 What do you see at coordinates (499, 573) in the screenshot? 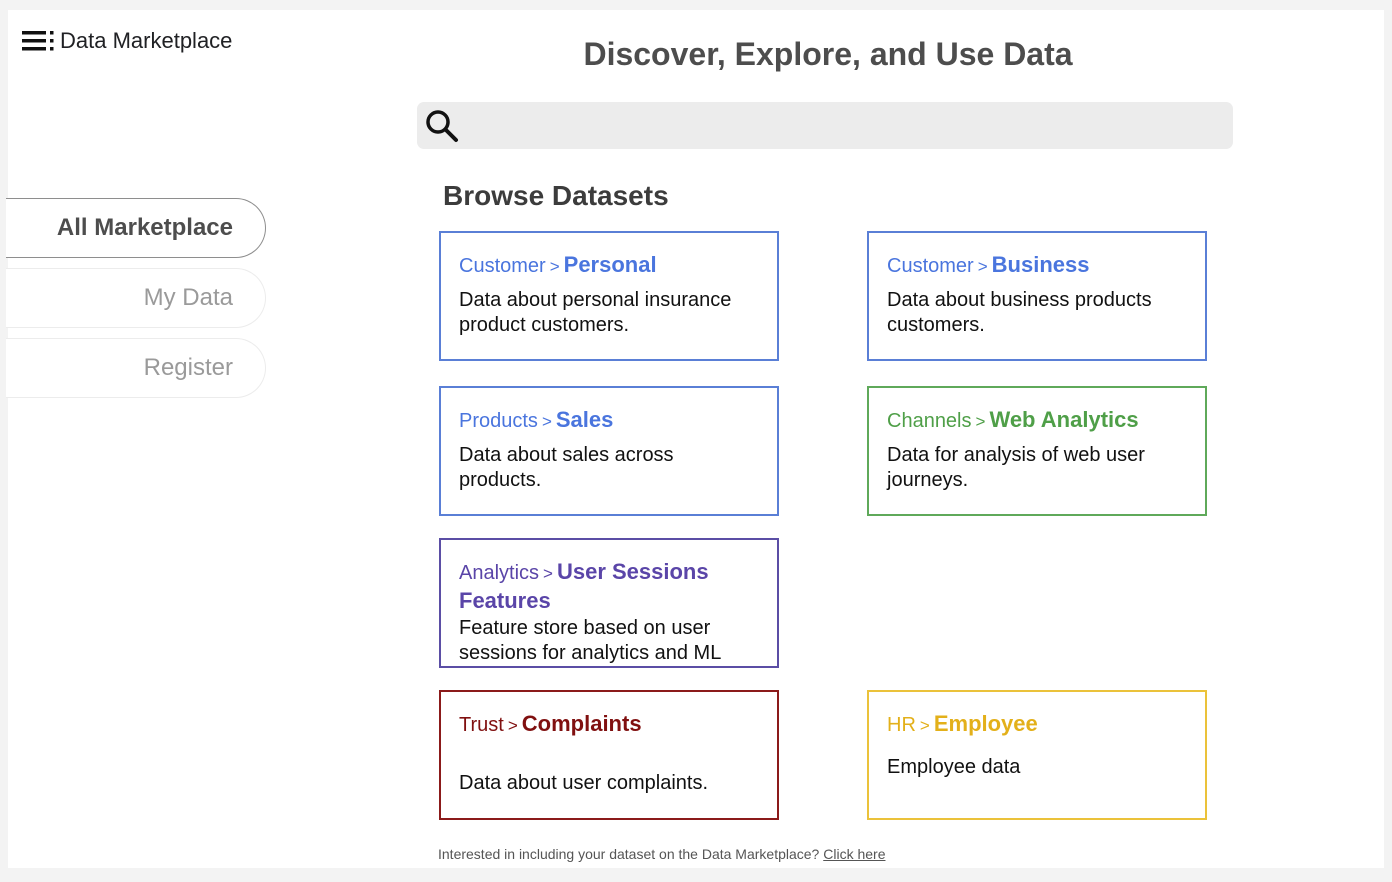
I see `card-category: Analytics` at bounding box center [499, 573].